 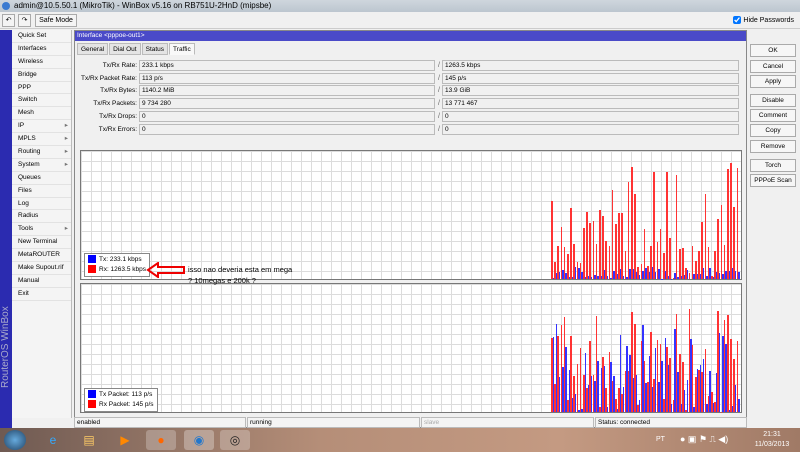 I want to click on tab-traffic: Traffic, so click(x=182, y=49).